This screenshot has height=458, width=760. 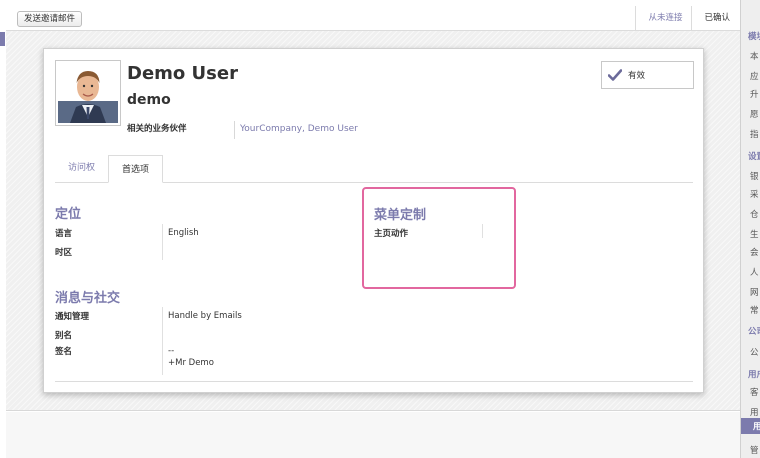 What do you see at coordinates (754, 56) in the screenshot?
I see `sidebar-item: 本` at bounding box center [754, 56].